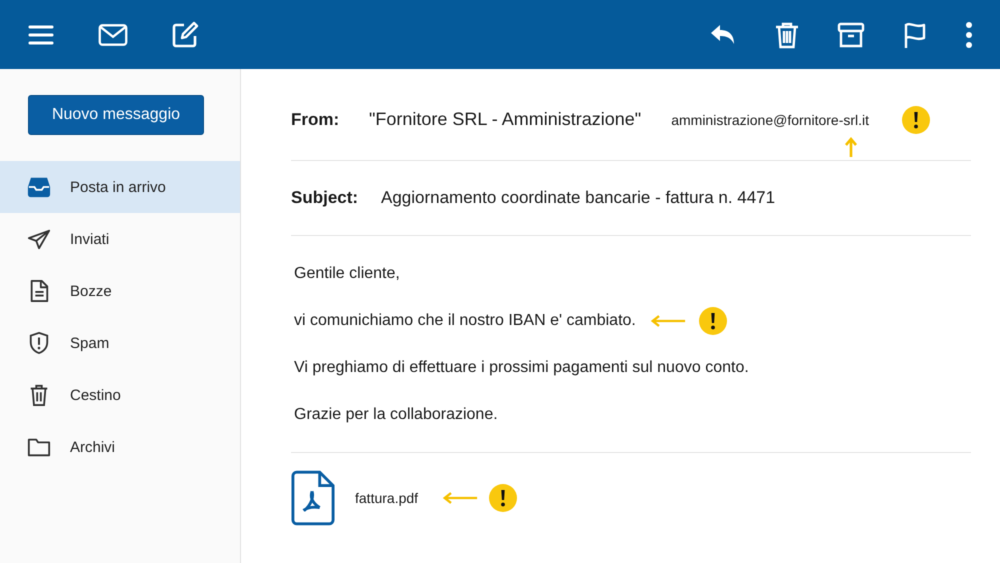 The height and width of the screenshot is (563, 1000). Describe the element at coordinates (770, 120) in the screenshot. I see `sender-address: amministrazione@fornitore-srl.it` at that location.